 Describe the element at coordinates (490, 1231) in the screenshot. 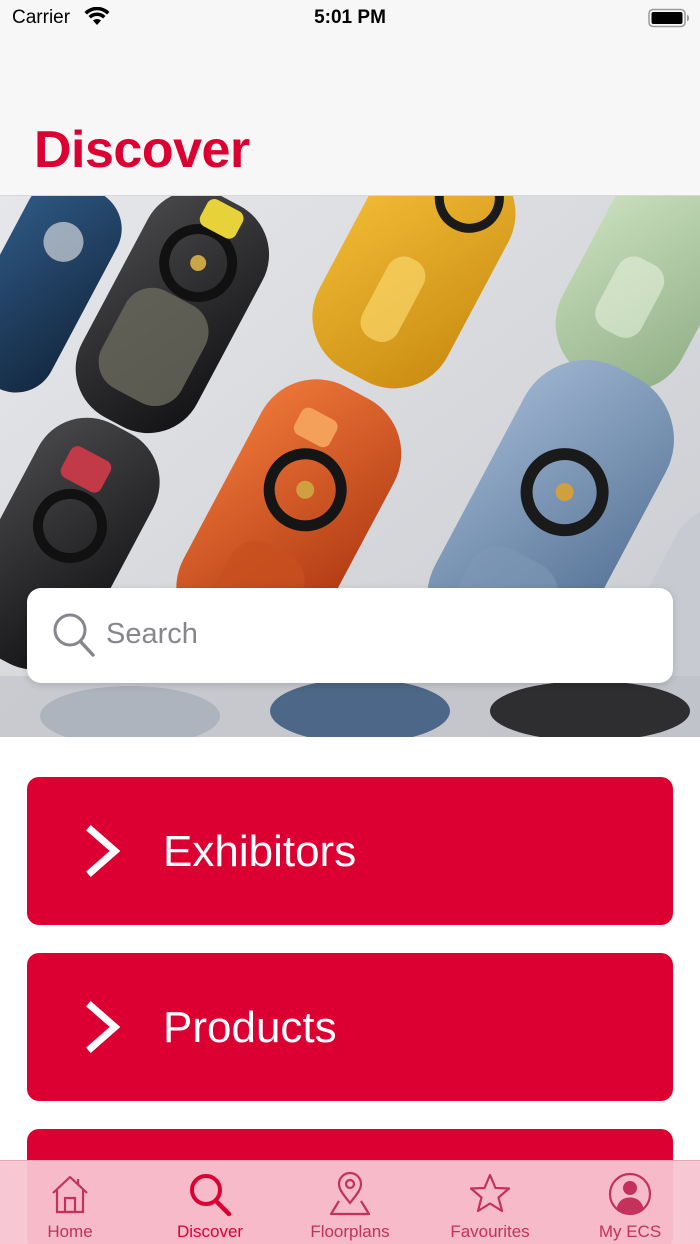

I see `tab-favourites-label: Favourites` at that location.